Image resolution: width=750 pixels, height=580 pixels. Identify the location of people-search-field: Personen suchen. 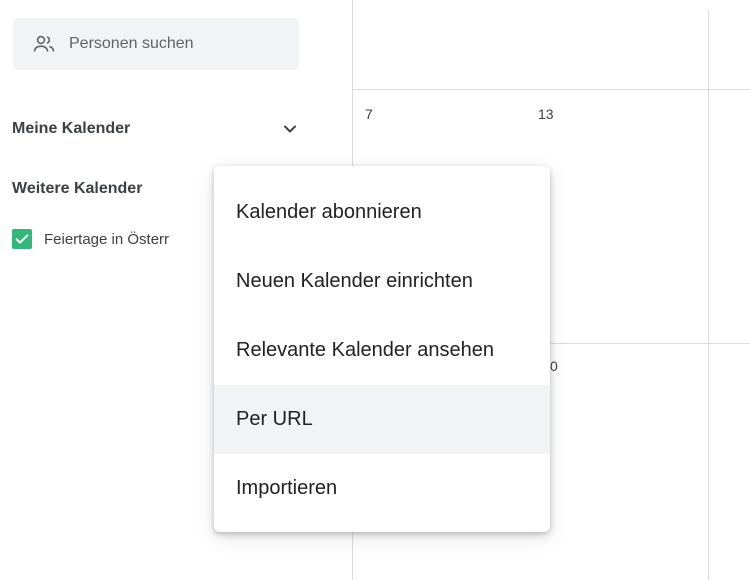
(156, 44).